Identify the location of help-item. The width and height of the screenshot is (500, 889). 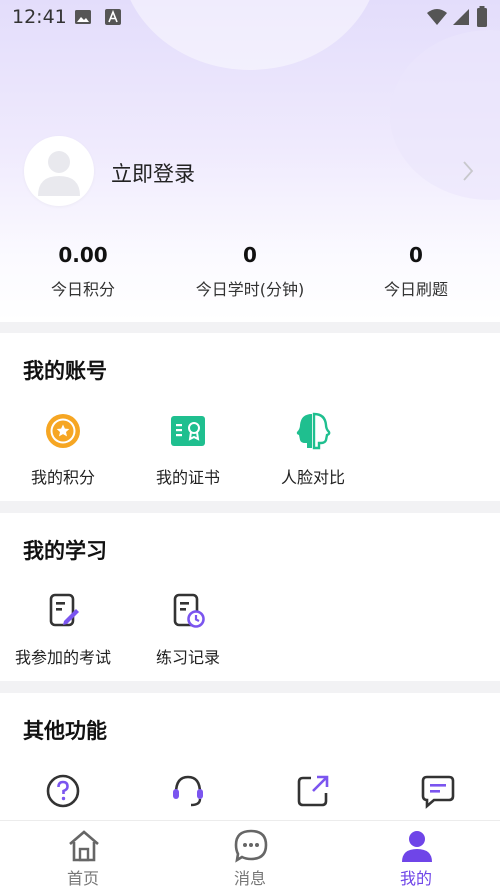
(63, 793).